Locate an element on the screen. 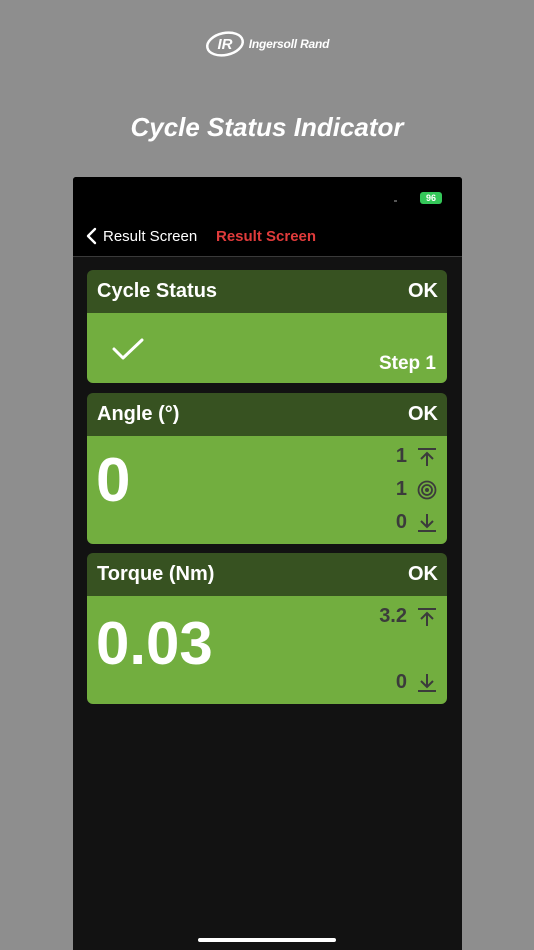 This screenshot has width=534, height=950. angle-upper-limit-row: 1 is located at coordinates (416, 456).